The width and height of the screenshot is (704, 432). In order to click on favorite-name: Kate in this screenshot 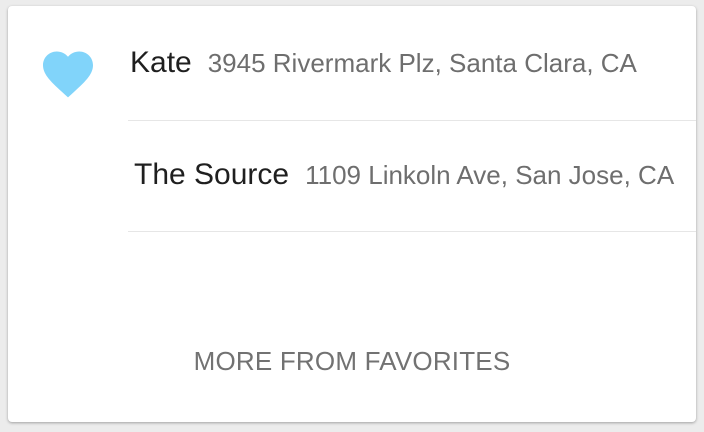, I will do `click(161, 62)`.